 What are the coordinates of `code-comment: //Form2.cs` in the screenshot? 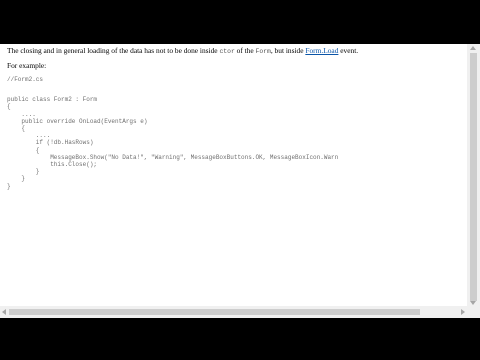 It's located at (25, 79).